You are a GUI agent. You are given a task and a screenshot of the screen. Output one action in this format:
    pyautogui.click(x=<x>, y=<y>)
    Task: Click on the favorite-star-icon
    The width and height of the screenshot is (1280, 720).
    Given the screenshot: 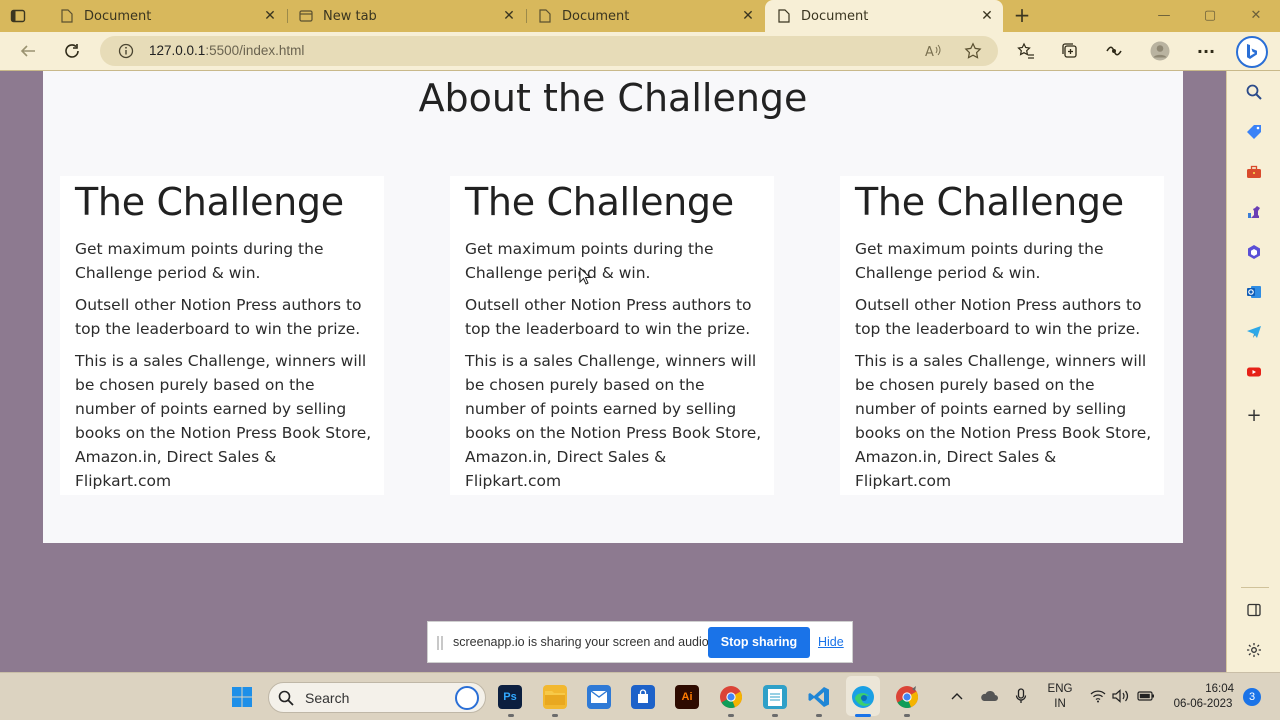 What is the action you would take?
    pyautogui.click(x=973, y=51)
    